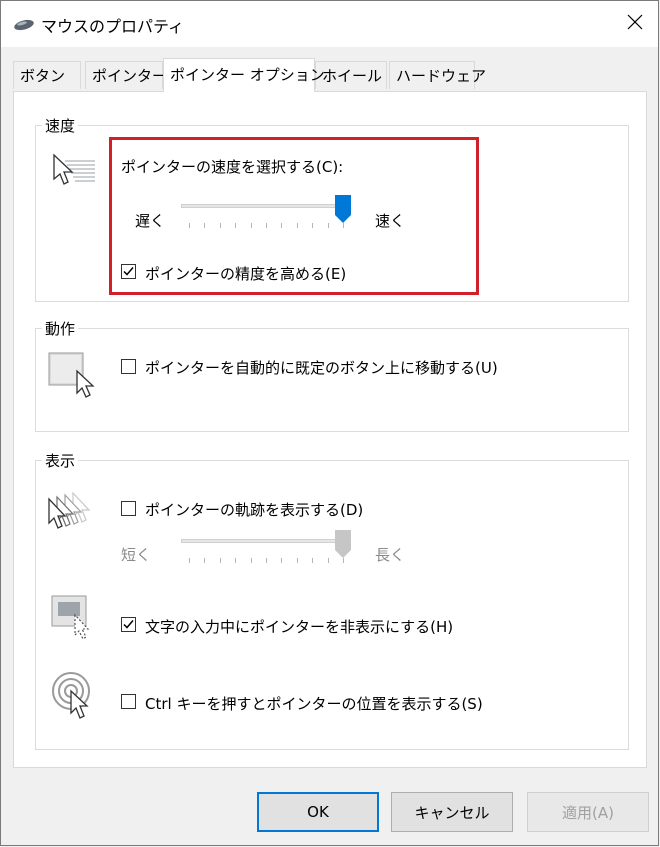  Describe the element at coordinates (113, 26) in the screenshot. I see `window-title: マウスのプロパティ` at that location.